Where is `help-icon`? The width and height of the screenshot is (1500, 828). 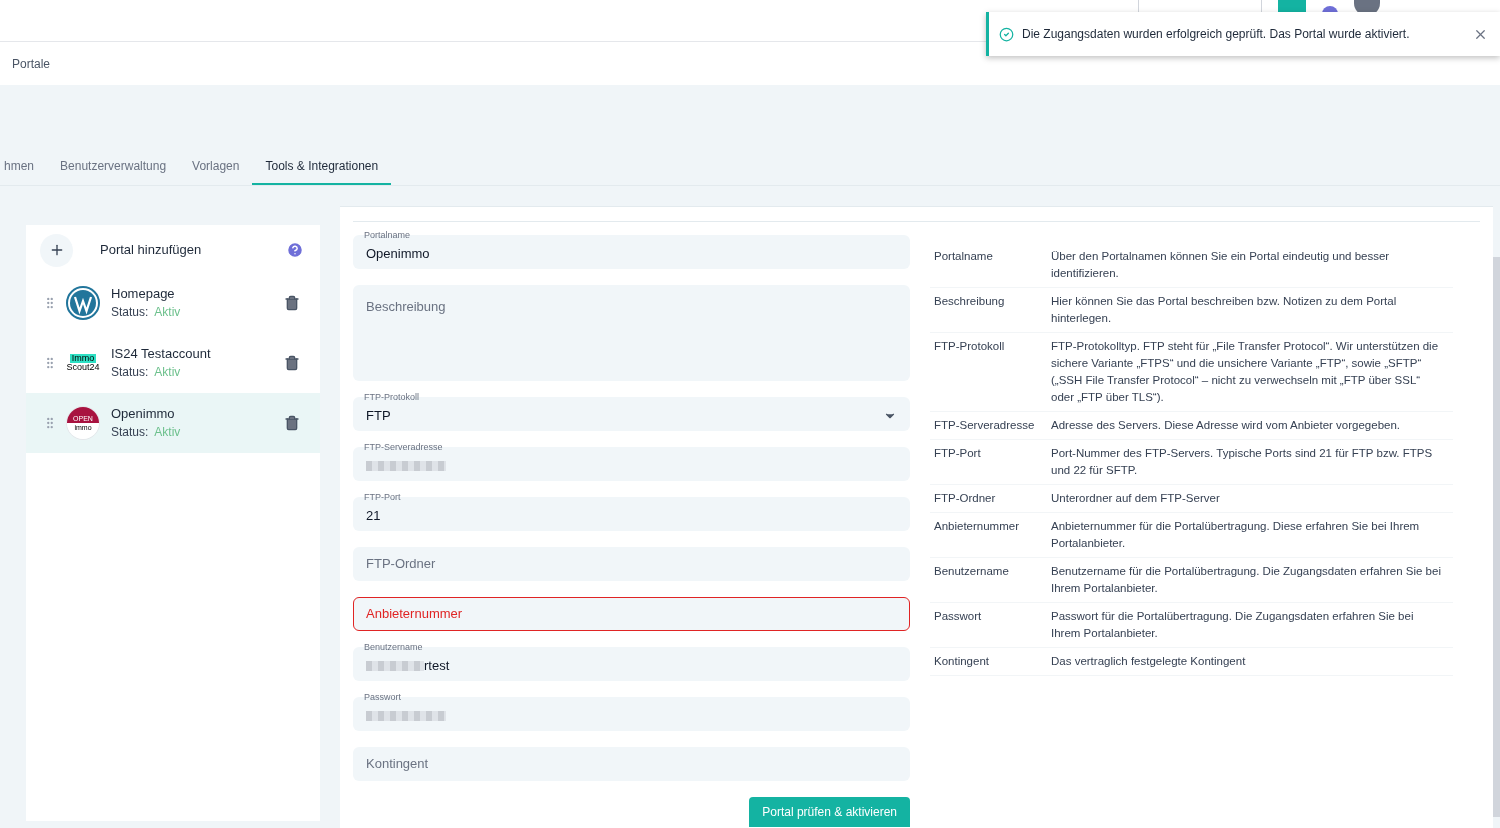 help-icon is located at coordinates (295, 250).